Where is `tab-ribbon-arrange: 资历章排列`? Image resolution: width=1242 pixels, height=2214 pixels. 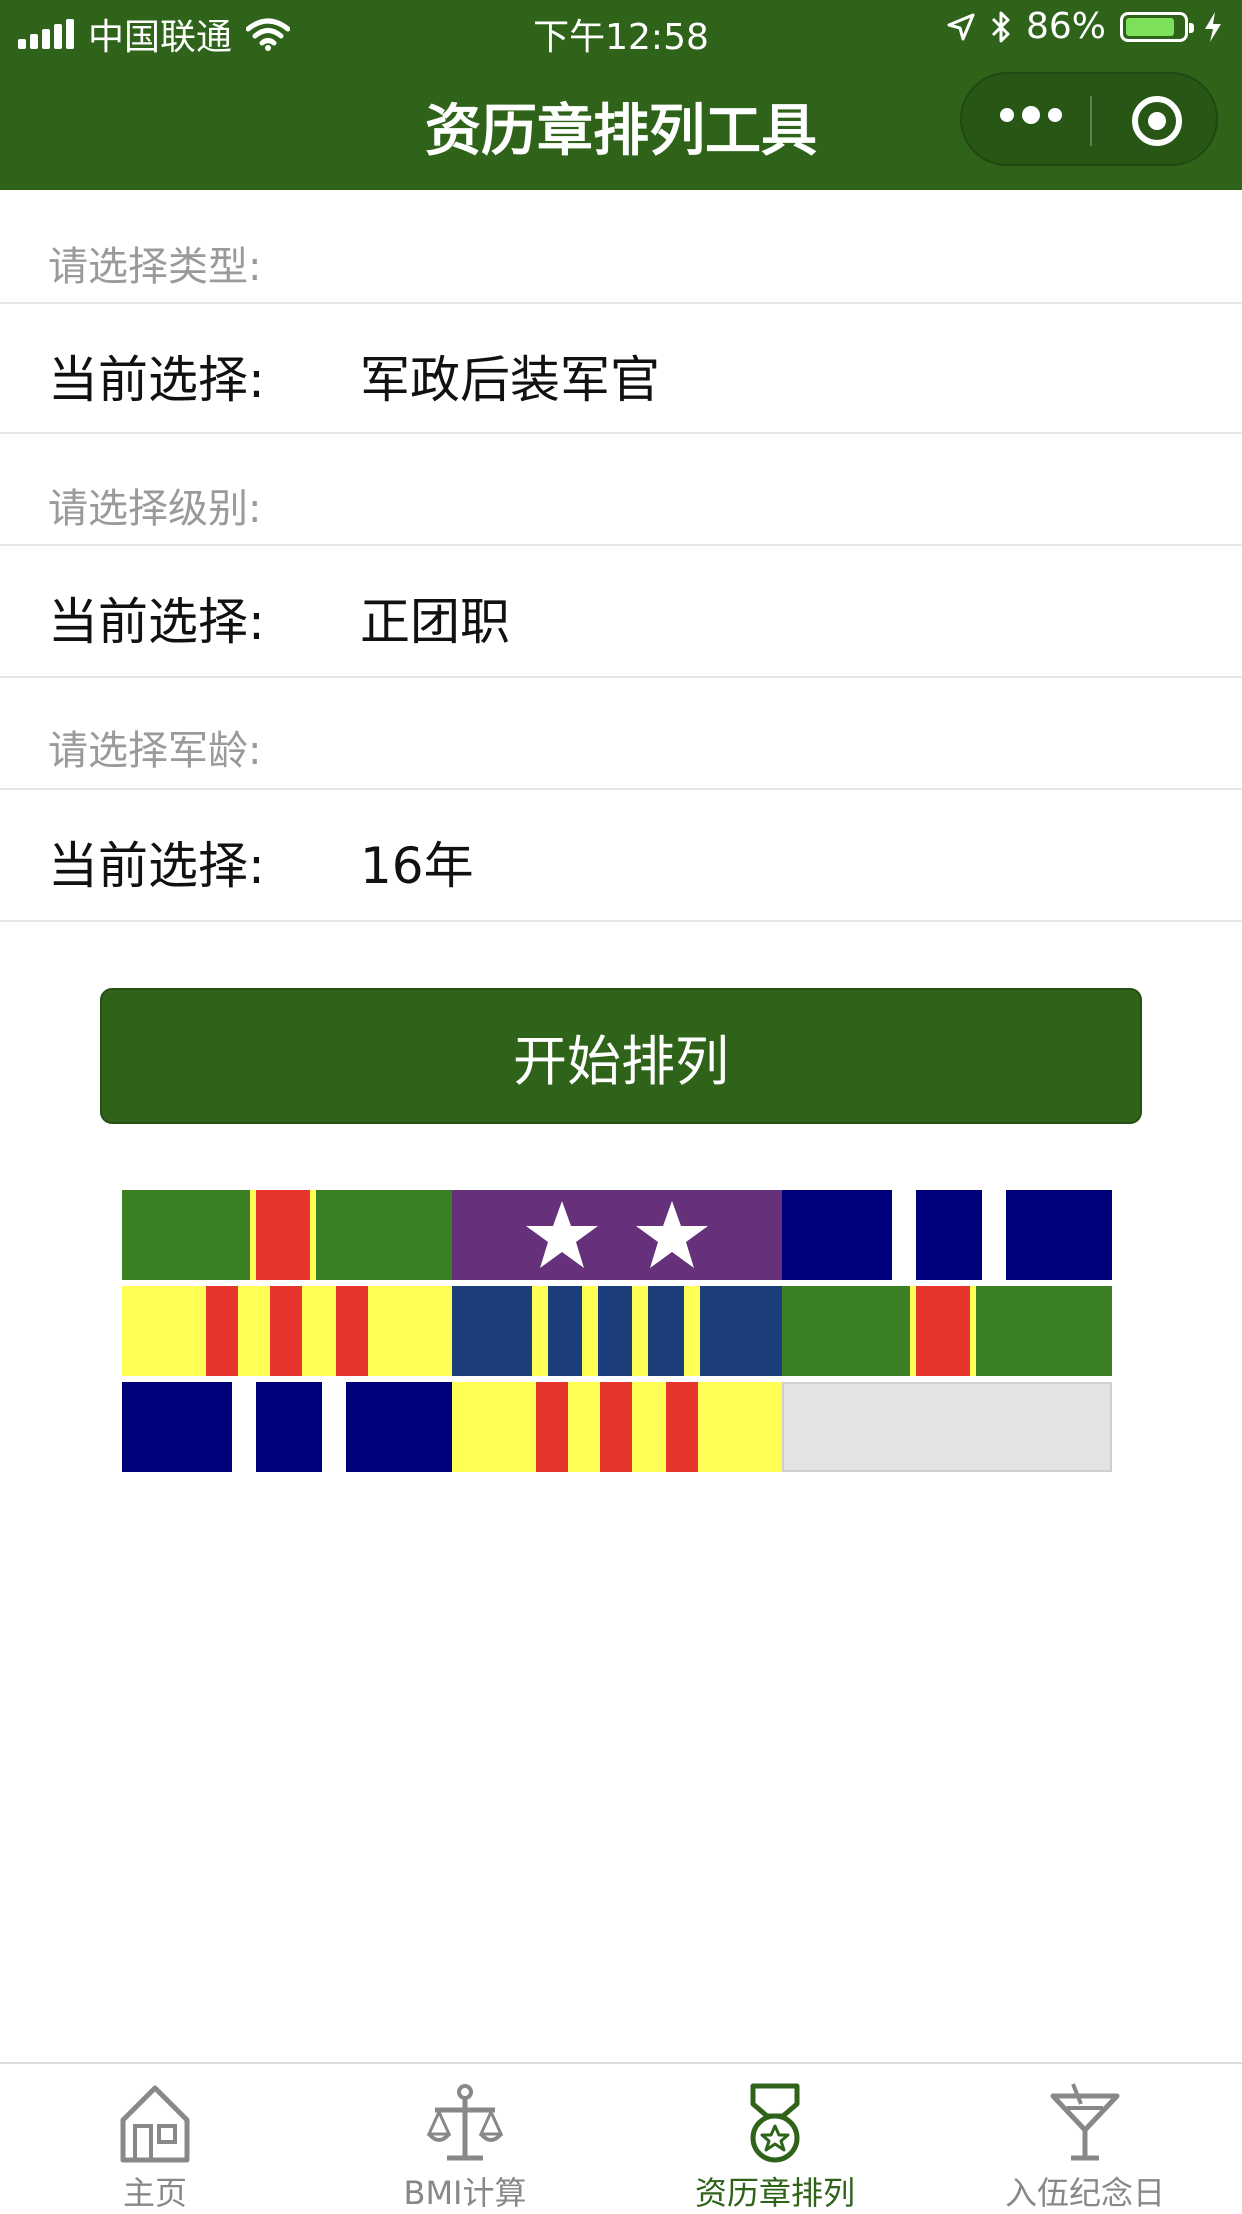
tab-ribbon-arrange: 资历章排列 is located at coordinates (775, 2138).